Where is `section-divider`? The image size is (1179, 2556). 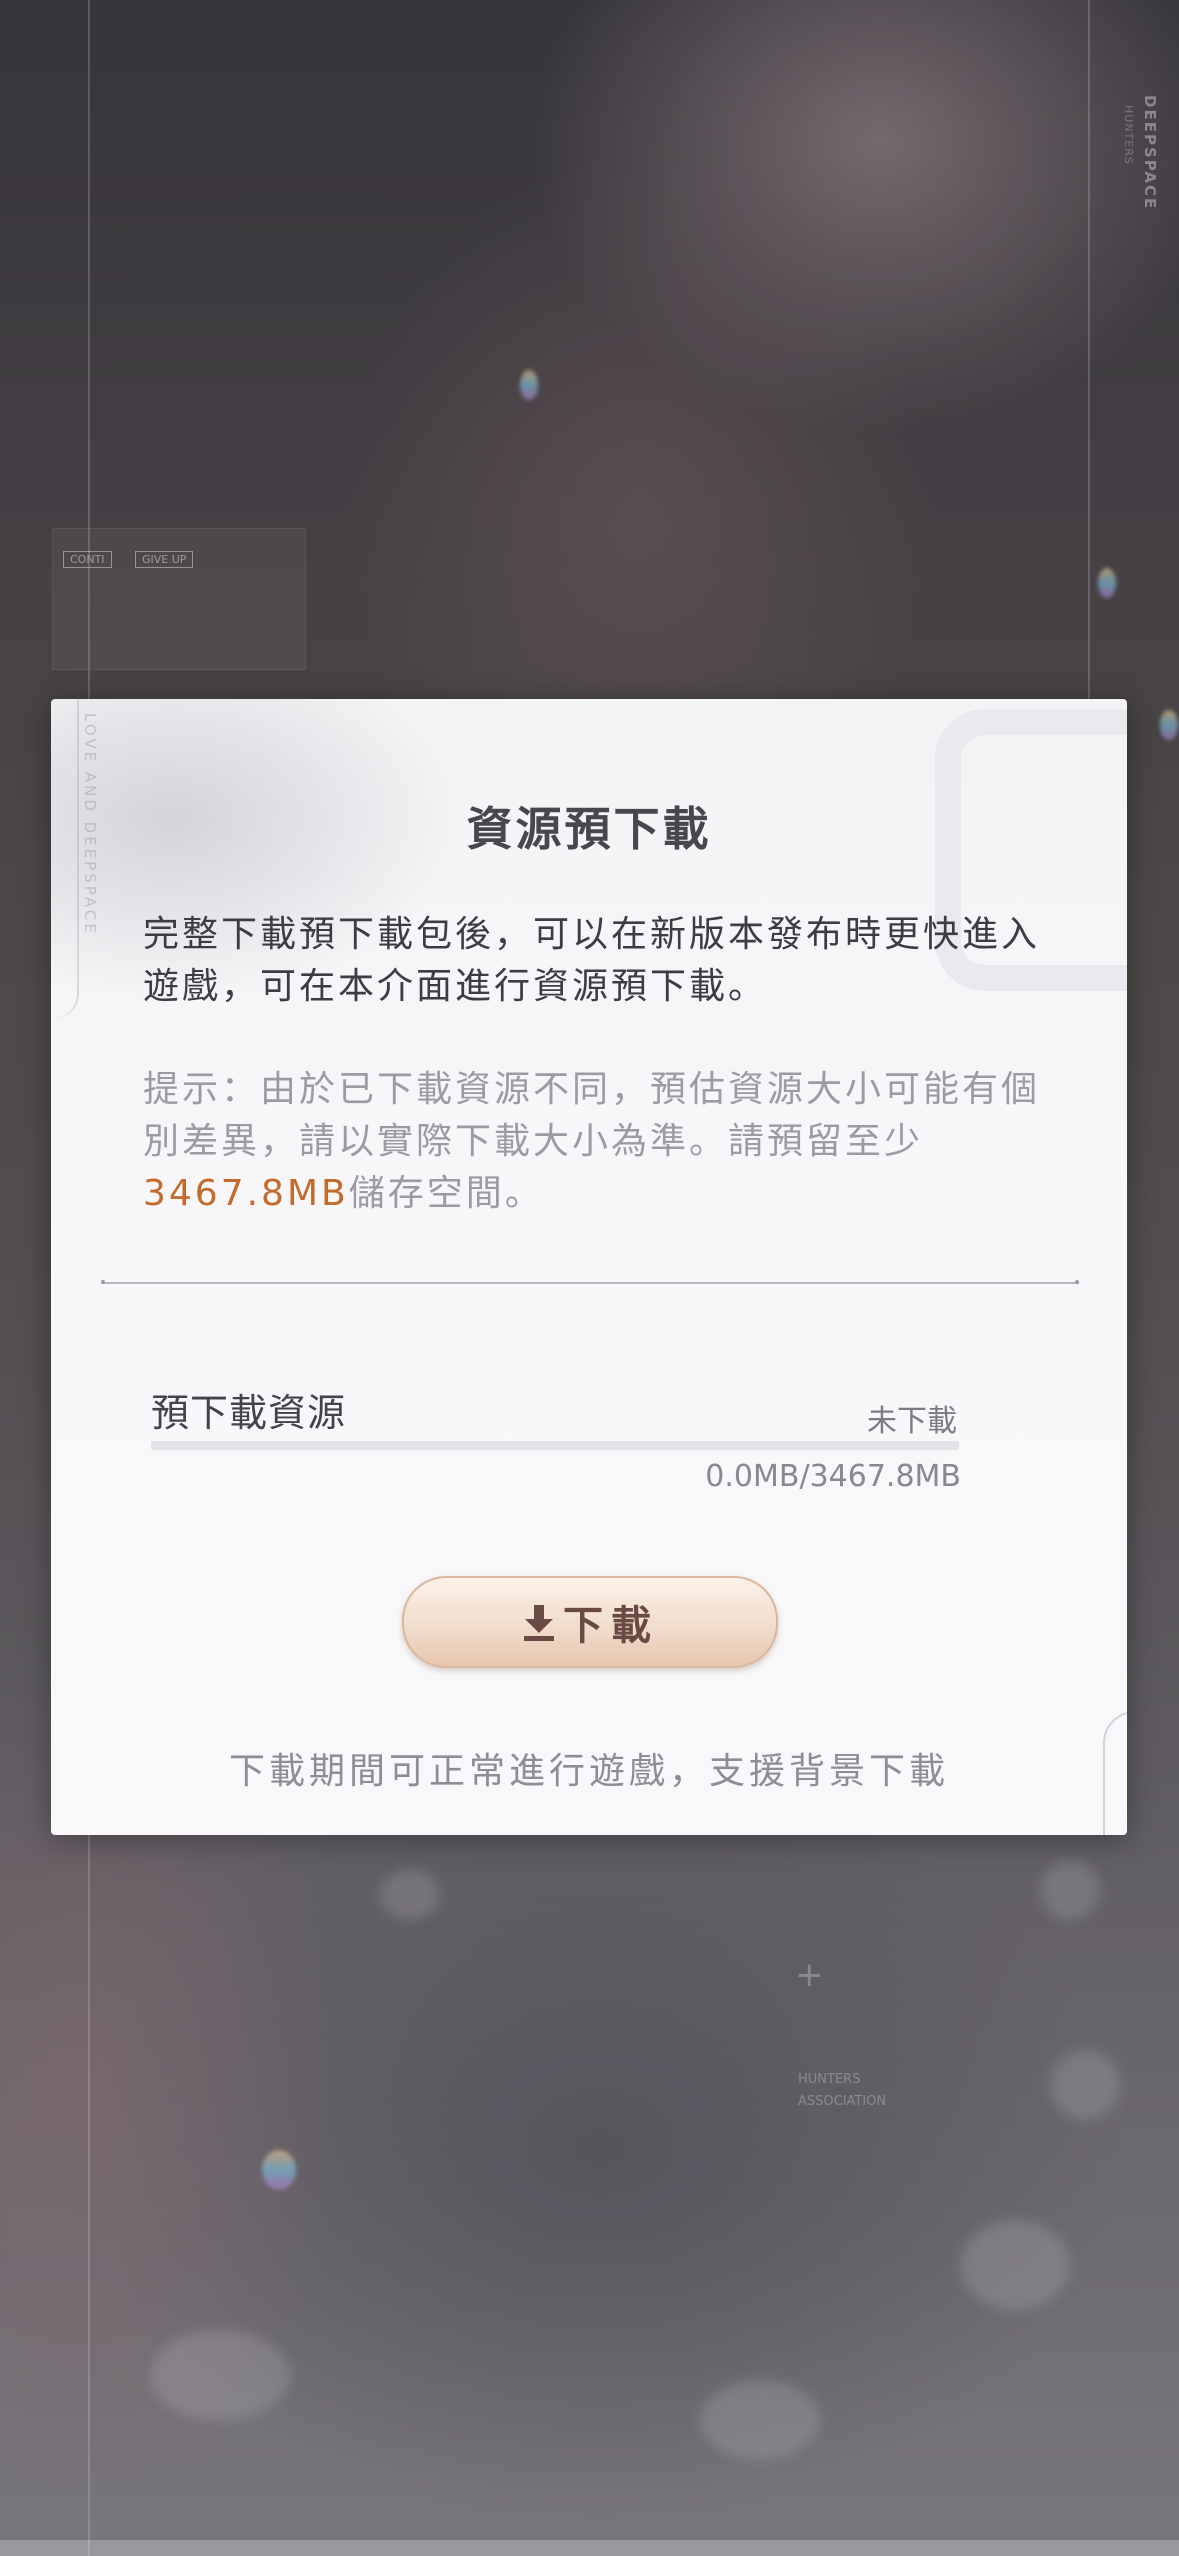
section-divider is located at coordinates (590, 1282).